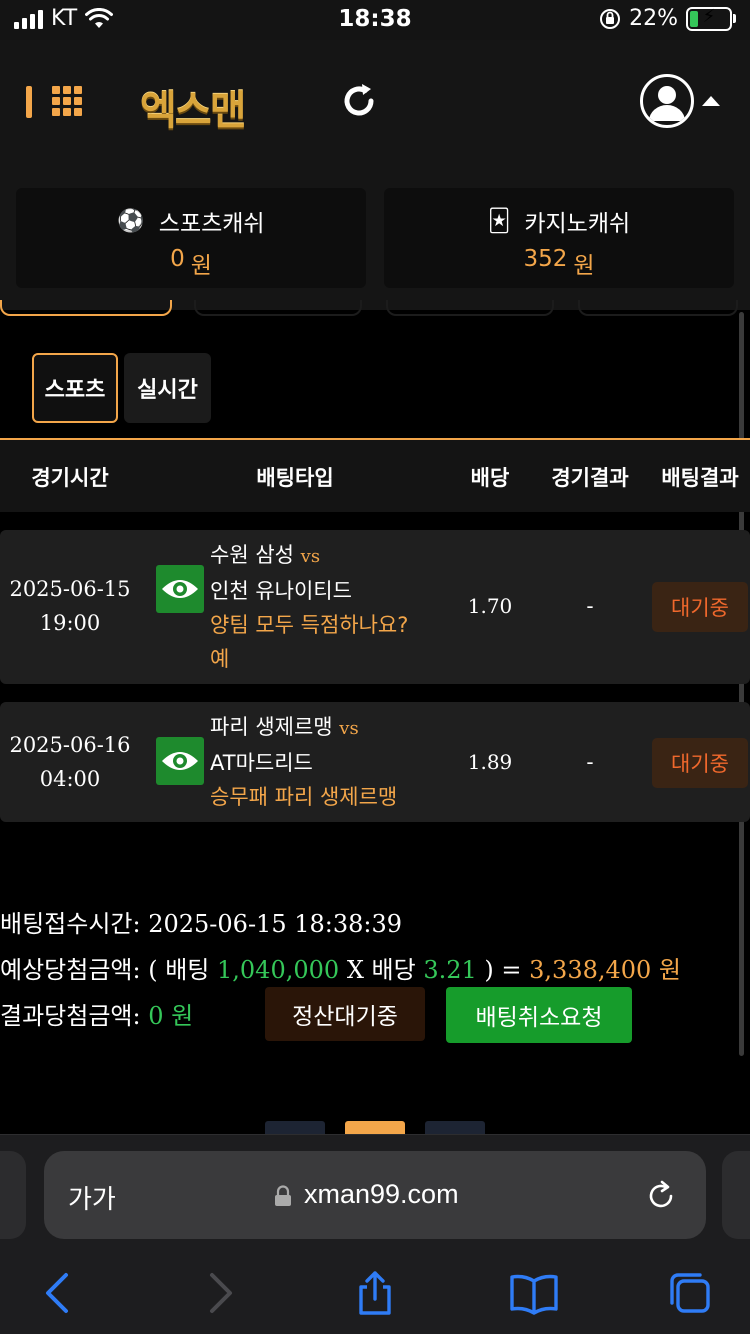  I want to click on scrollbar, so click(741, 684).